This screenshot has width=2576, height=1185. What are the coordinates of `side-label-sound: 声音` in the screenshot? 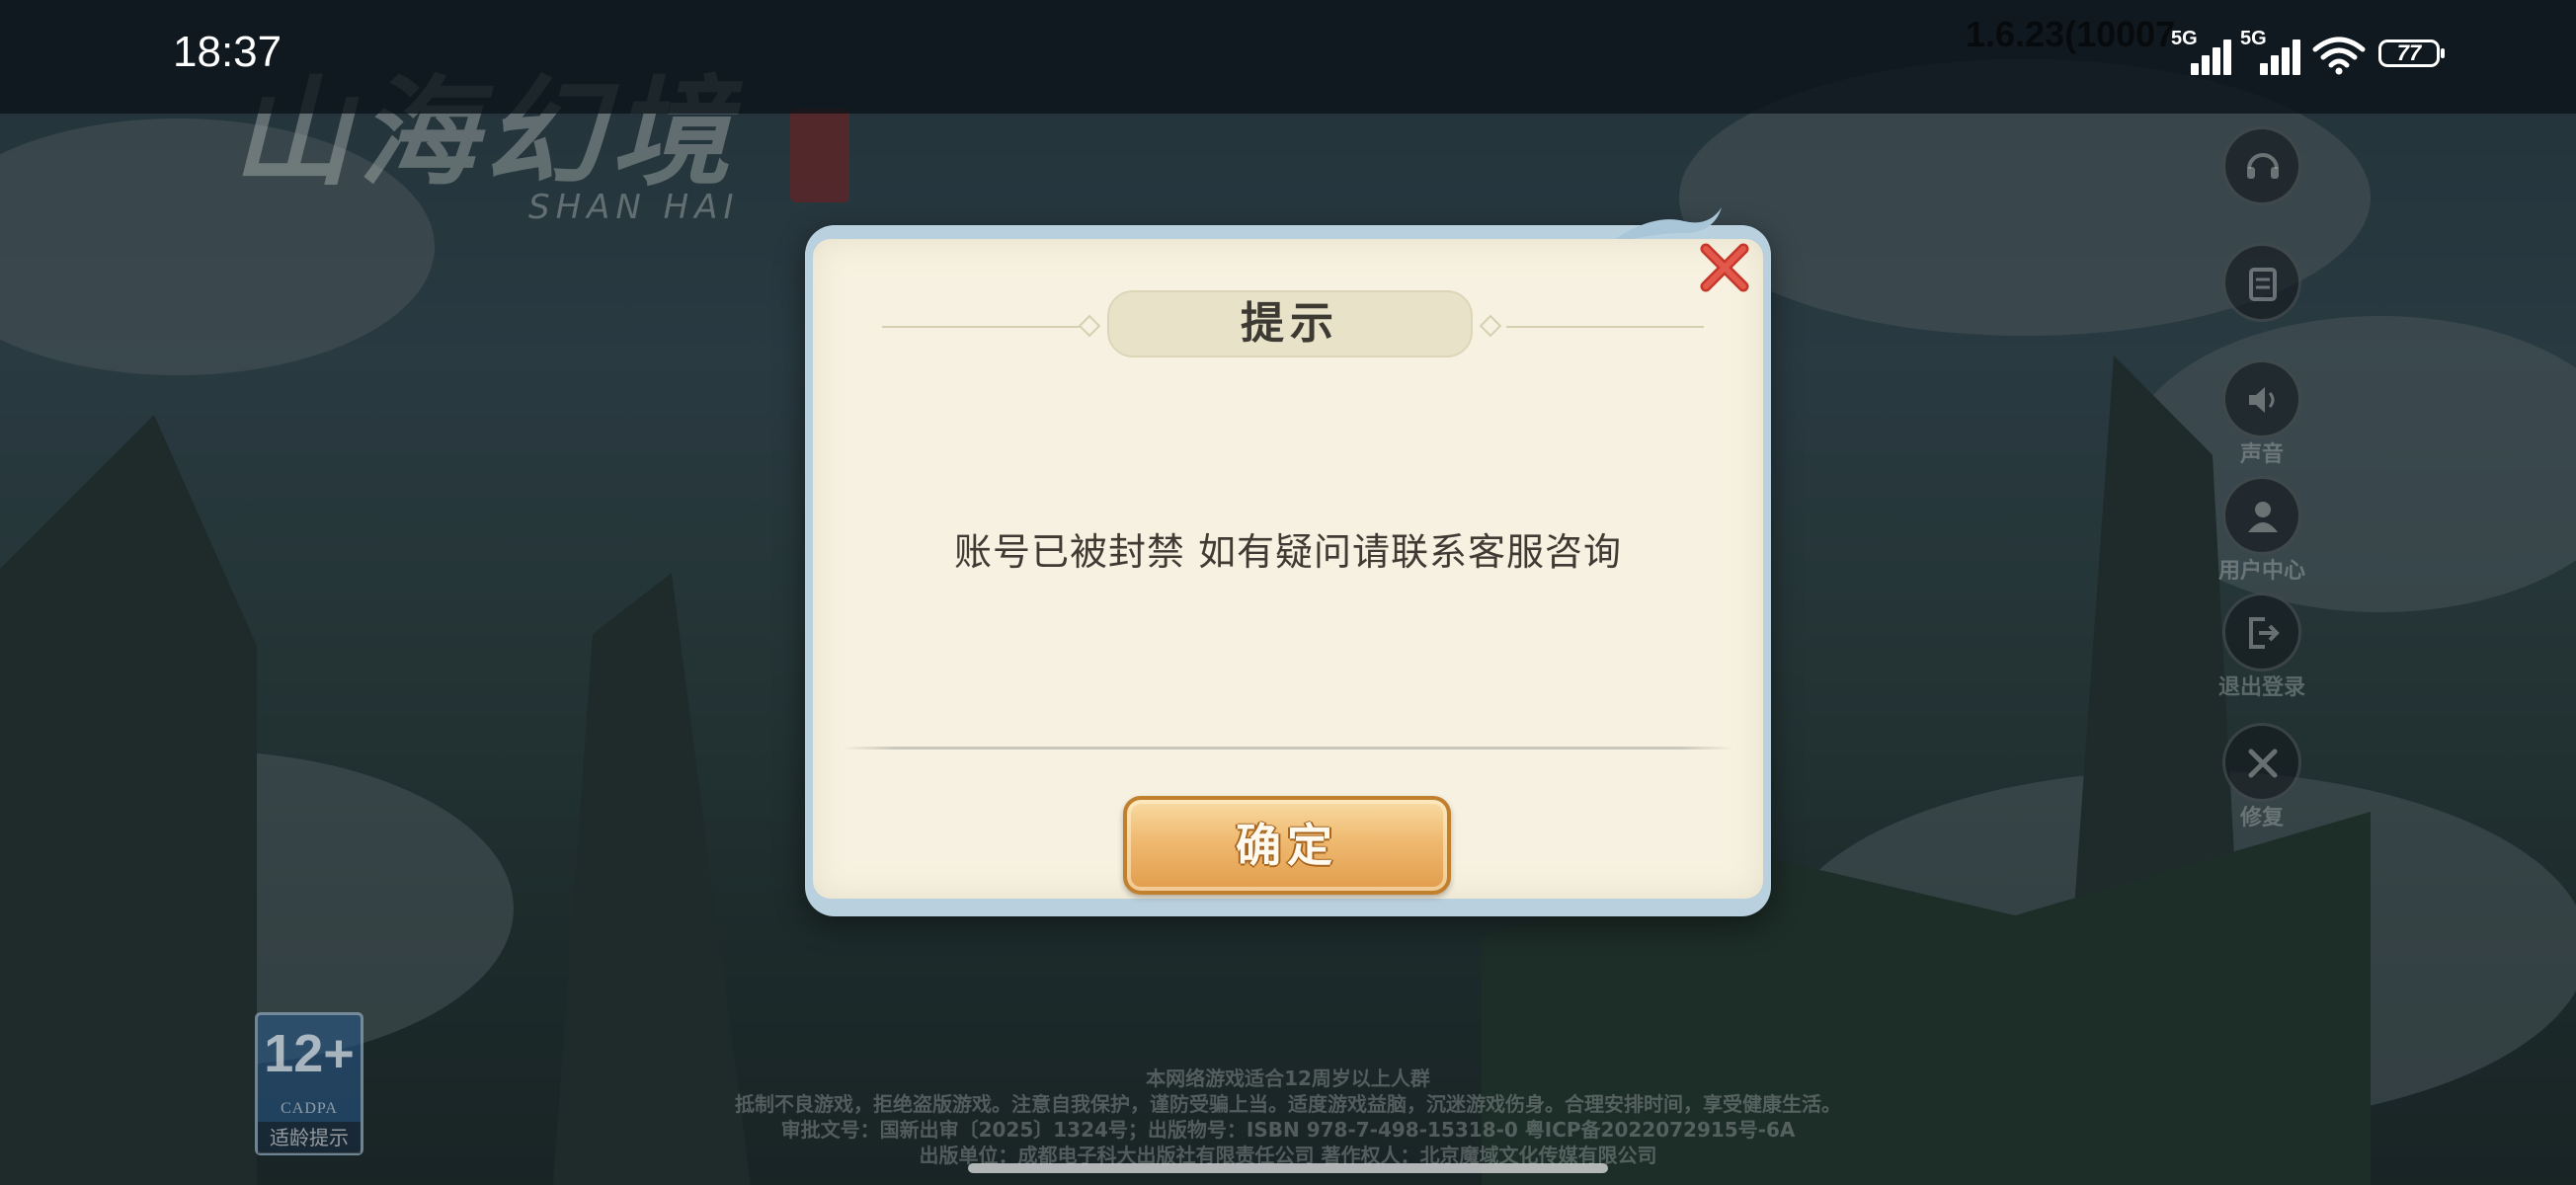 It's located at (2261, 455).